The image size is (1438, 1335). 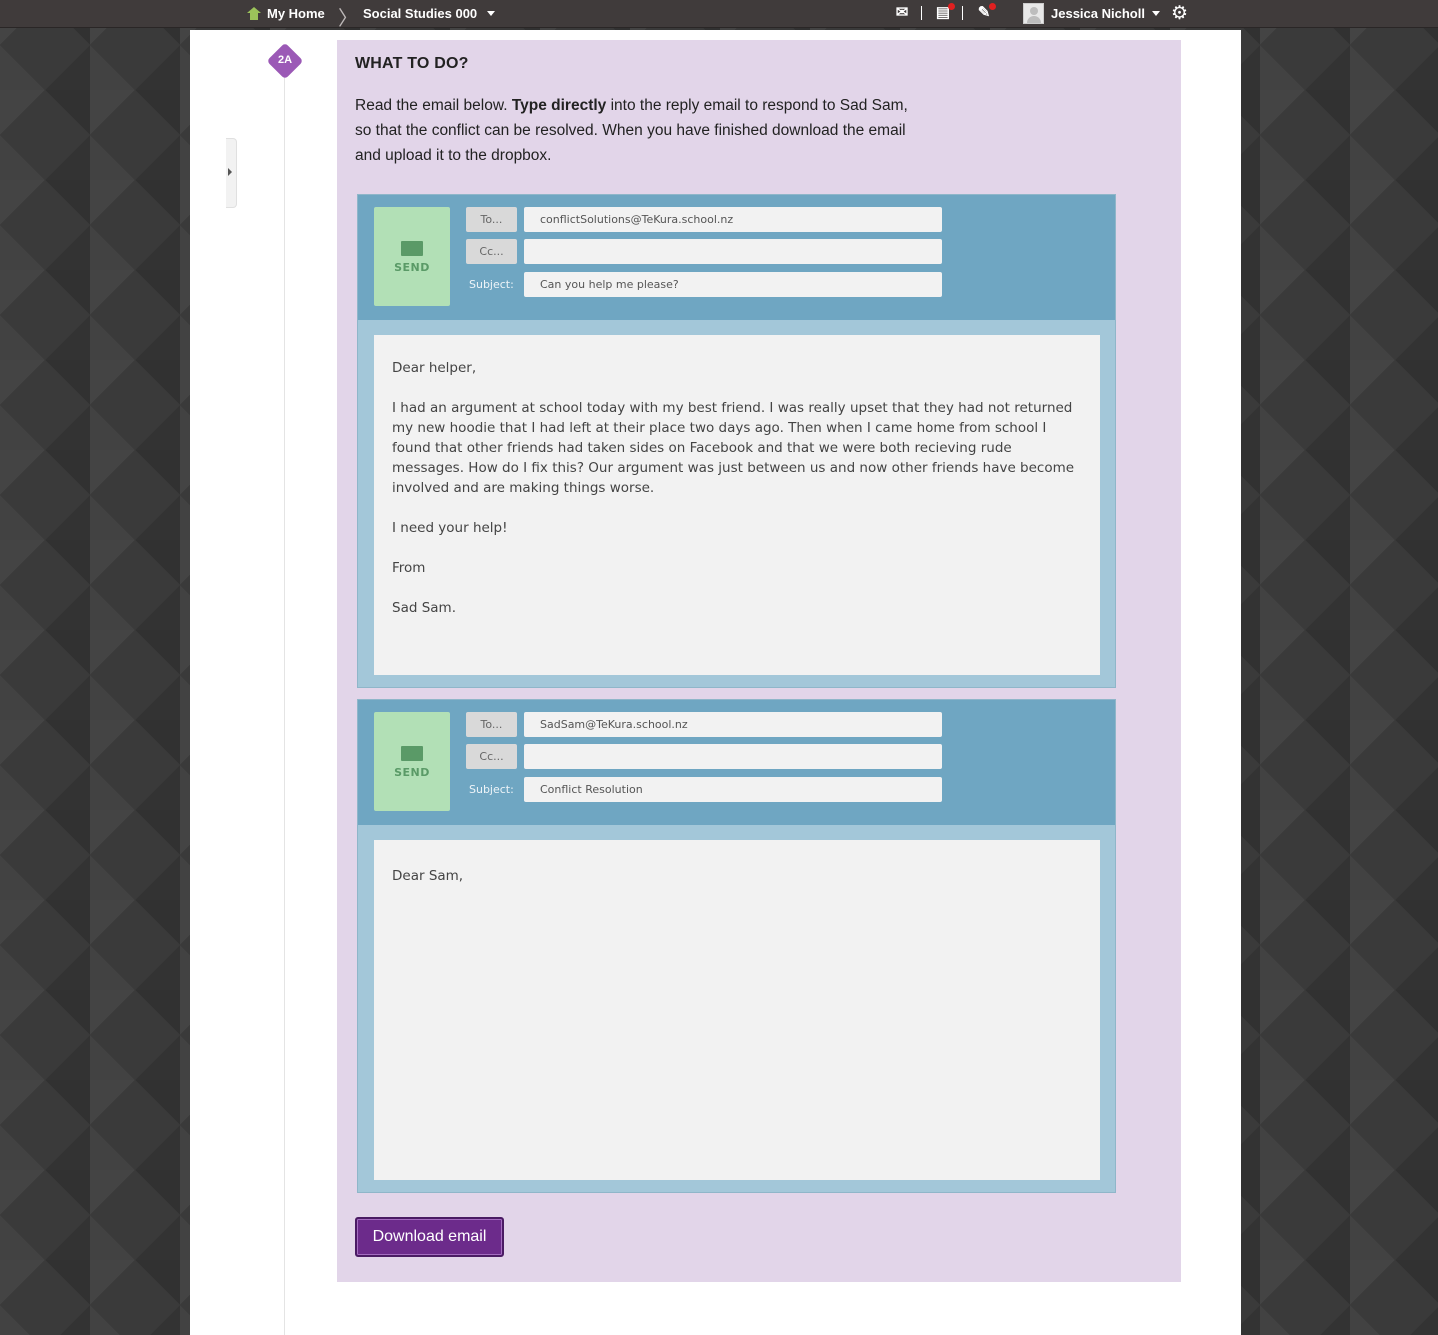 I want to click on my-home-label: My Home, so click(x=296, y=13).